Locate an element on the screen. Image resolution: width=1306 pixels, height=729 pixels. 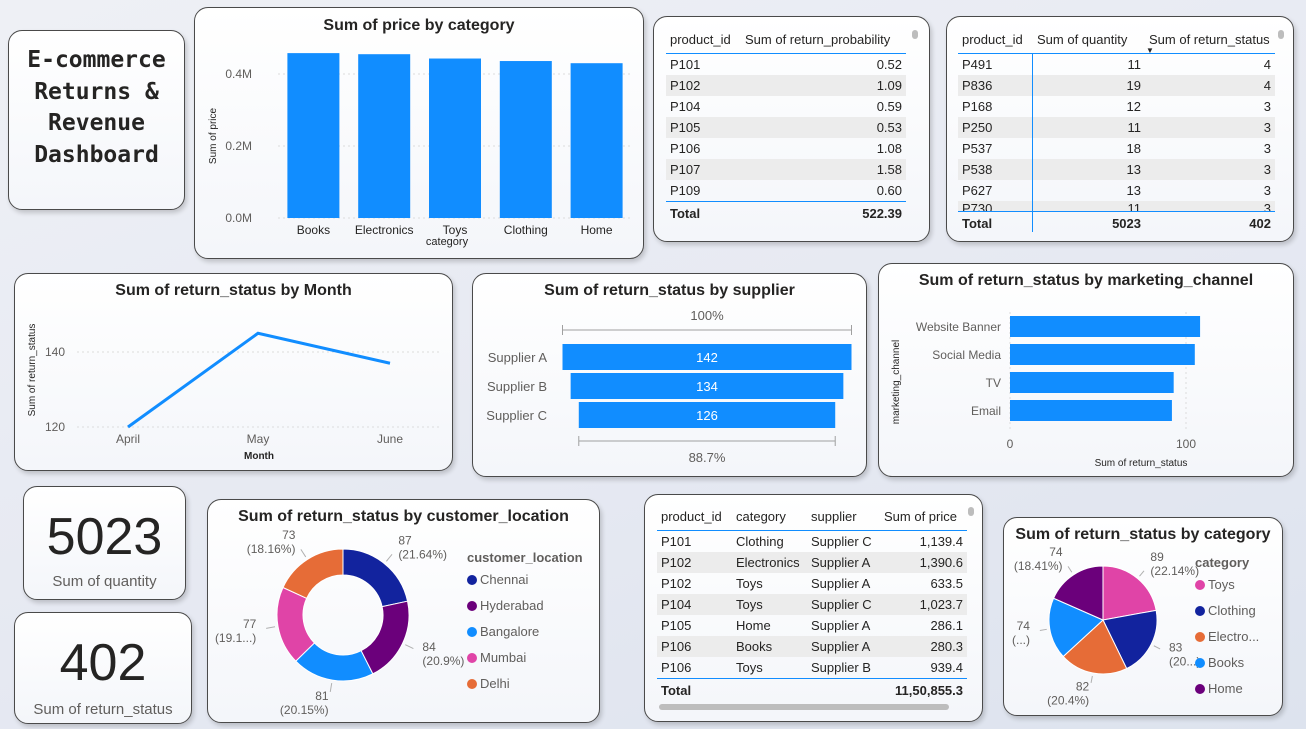
table-cell: Home is located at coordinates (753, 625).